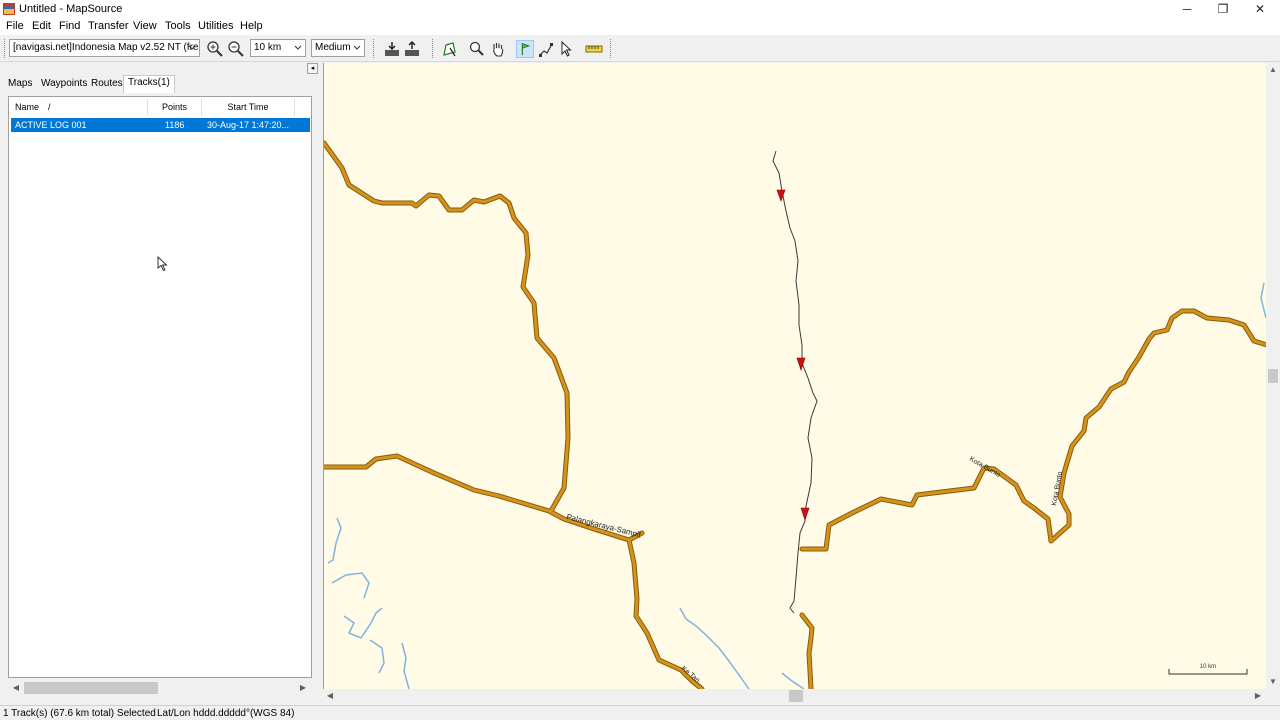 The height and width of the screenshot is (720, 1280). Describe the element at coordinates (268, 47) in the screenshot. I see `zoom-scale-value: 10 km` at that location.